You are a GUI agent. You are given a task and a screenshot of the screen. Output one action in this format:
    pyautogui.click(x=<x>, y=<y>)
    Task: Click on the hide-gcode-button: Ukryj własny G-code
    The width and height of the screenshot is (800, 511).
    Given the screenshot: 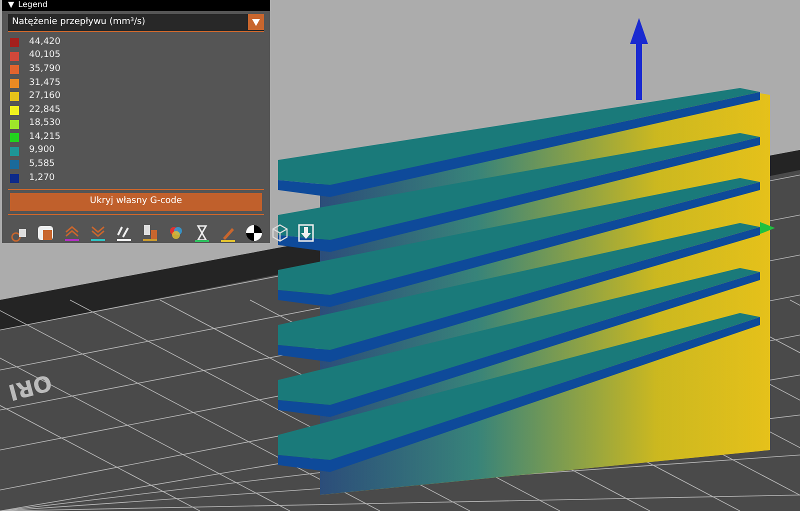 What is the action you would take?
    pyautogui.click(x=136, y=202)
    